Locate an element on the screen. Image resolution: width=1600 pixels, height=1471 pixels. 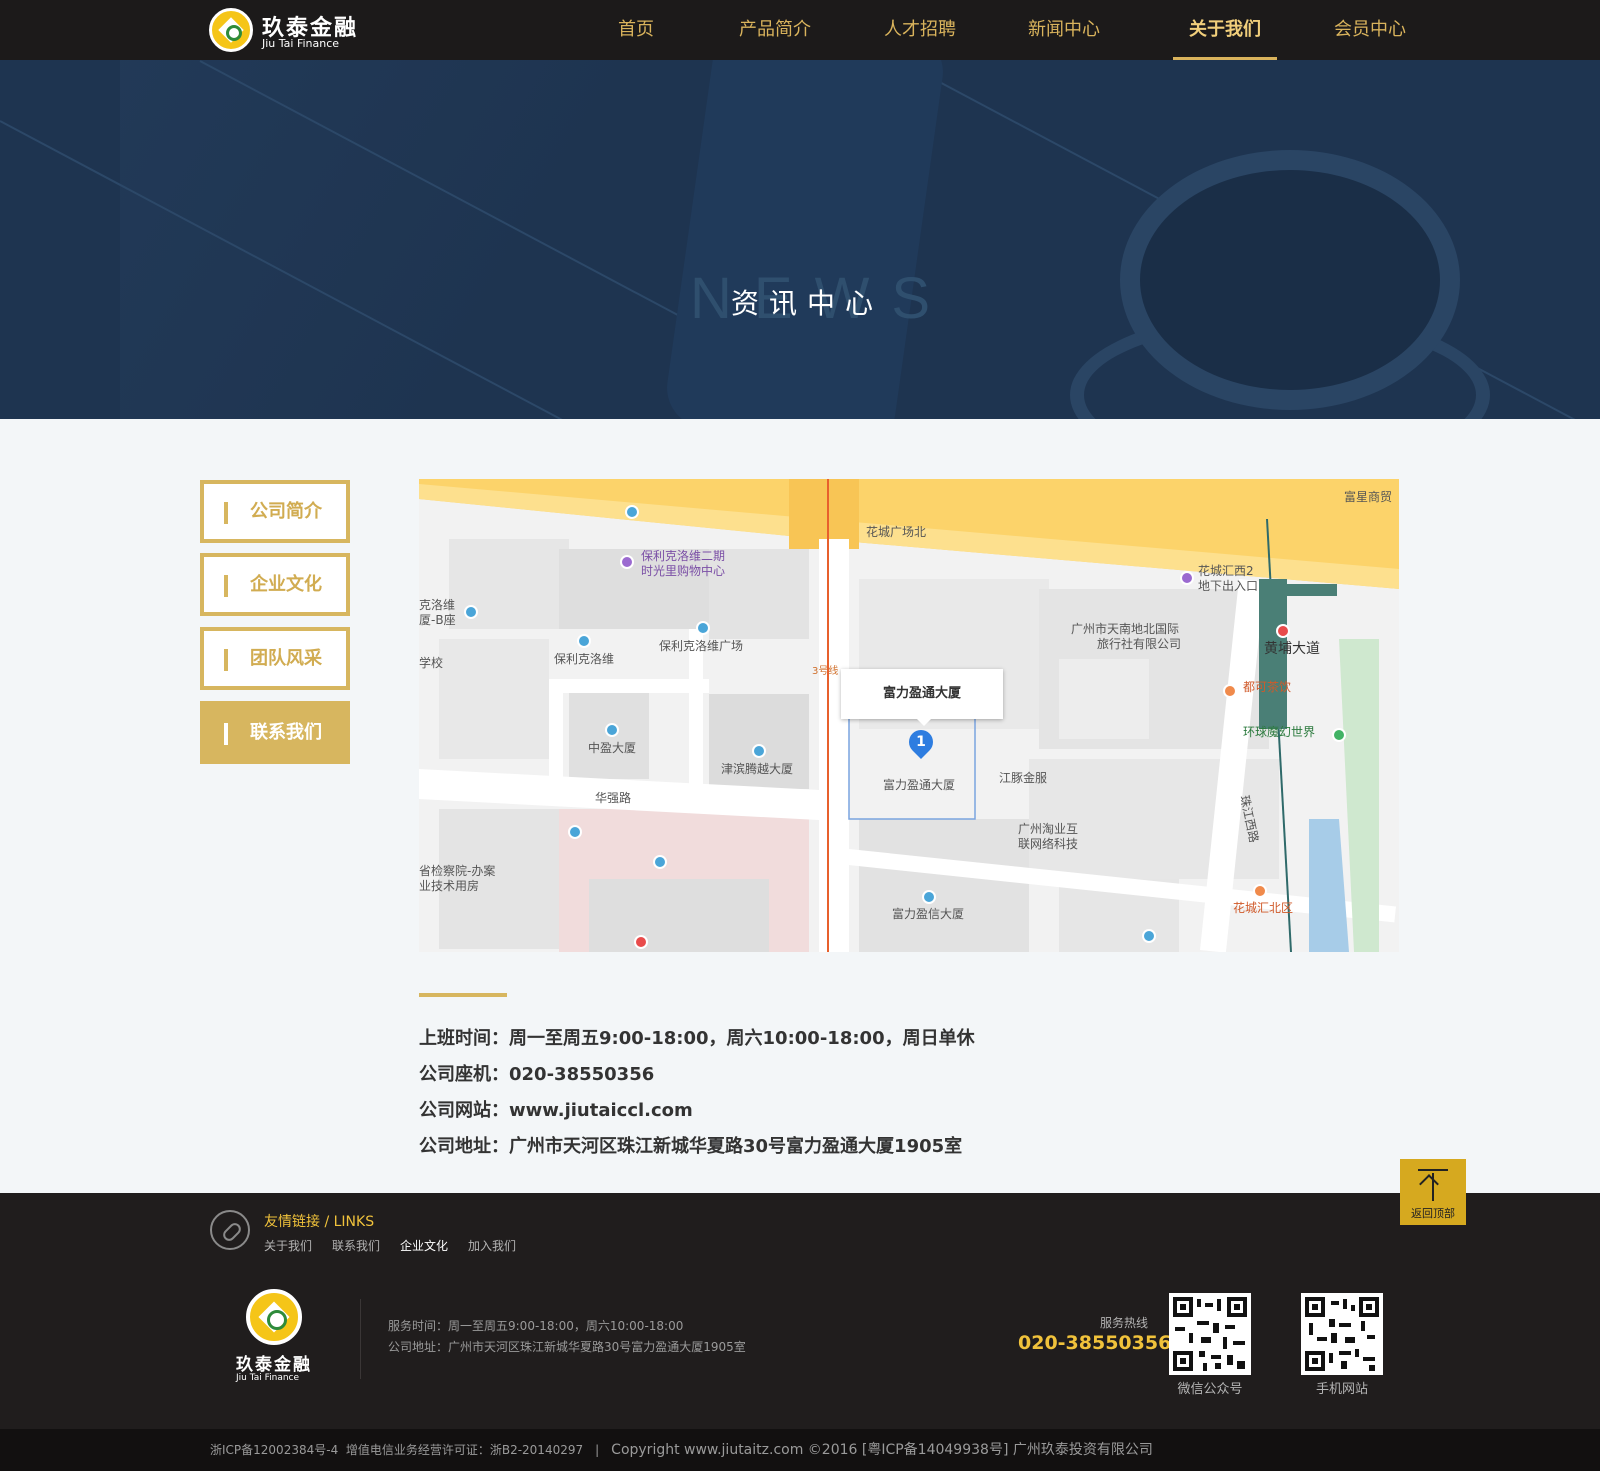
sidebar-item-label: 企业文化 is located at coordinates (286, 584).